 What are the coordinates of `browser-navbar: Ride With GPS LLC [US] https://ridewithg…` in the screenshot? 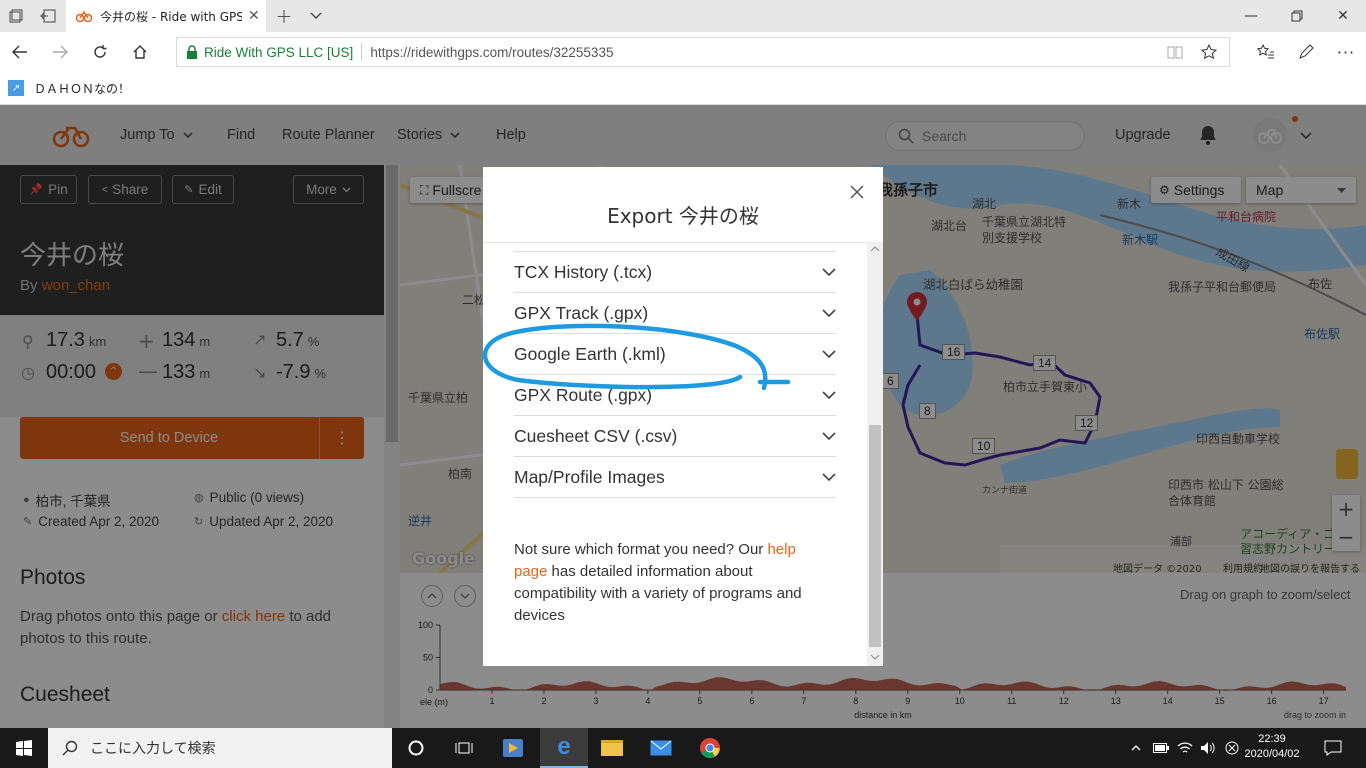 It's located at (683, 52).